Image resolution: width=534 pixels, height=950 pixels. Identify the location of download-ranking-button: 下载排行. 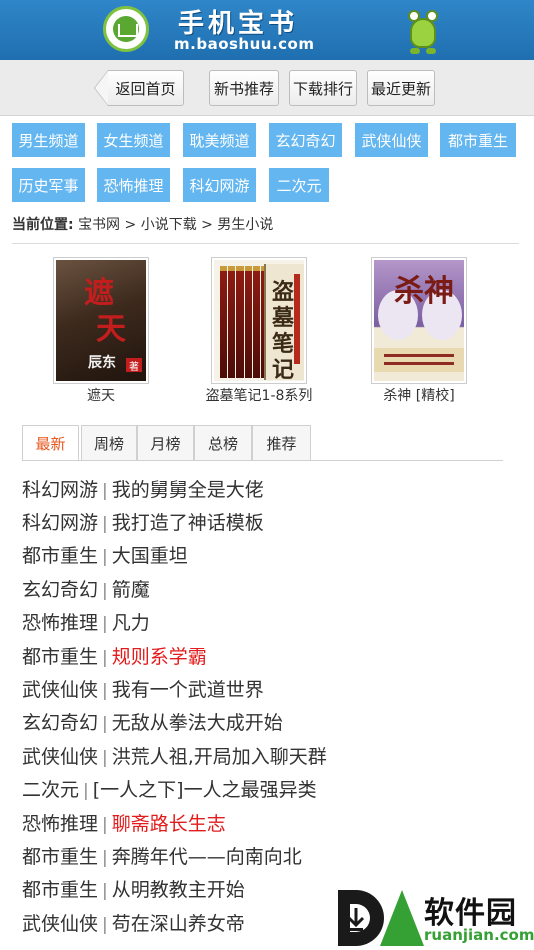
(323, 88).